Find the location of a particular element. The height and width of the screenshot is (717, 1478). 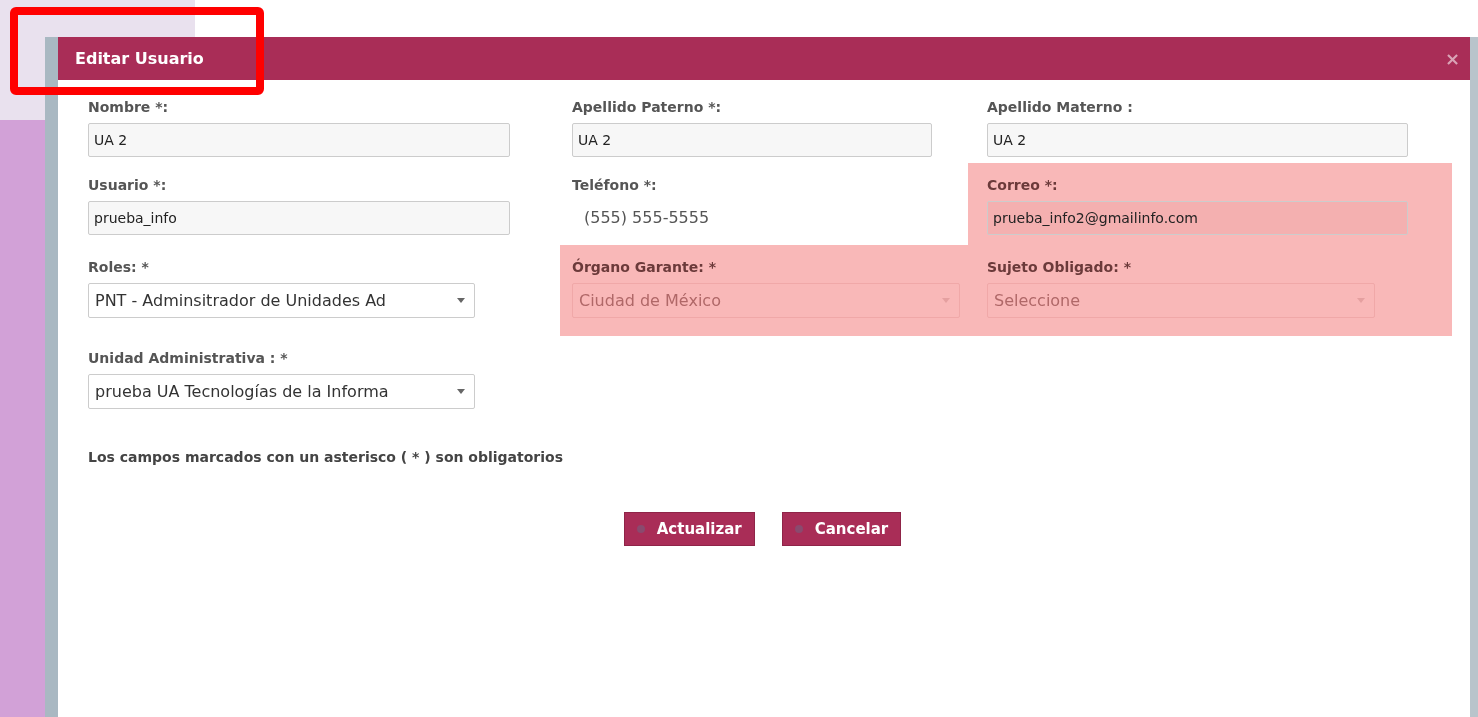

dialog-title: Editar Usuario is located at coordinates (139, 58).